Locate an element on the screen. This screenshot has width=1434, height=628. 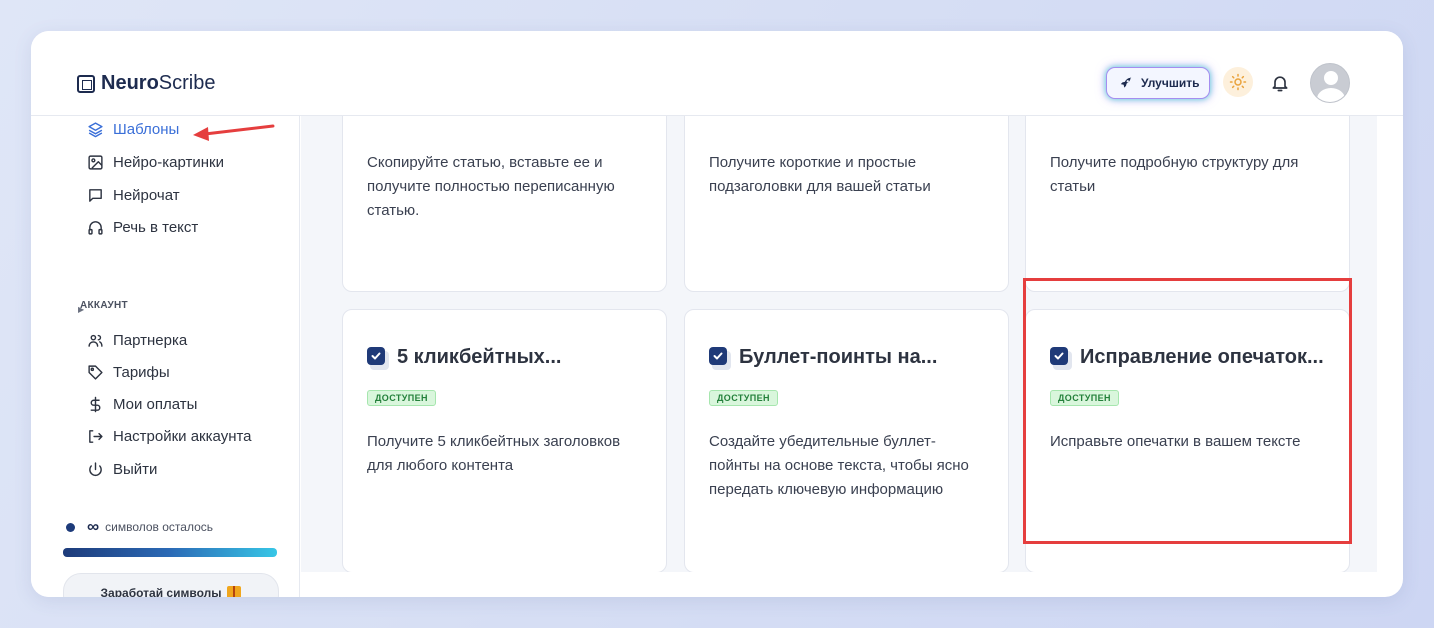
credits-status: ∞ символов осталось is located at coordinates (140, 526).